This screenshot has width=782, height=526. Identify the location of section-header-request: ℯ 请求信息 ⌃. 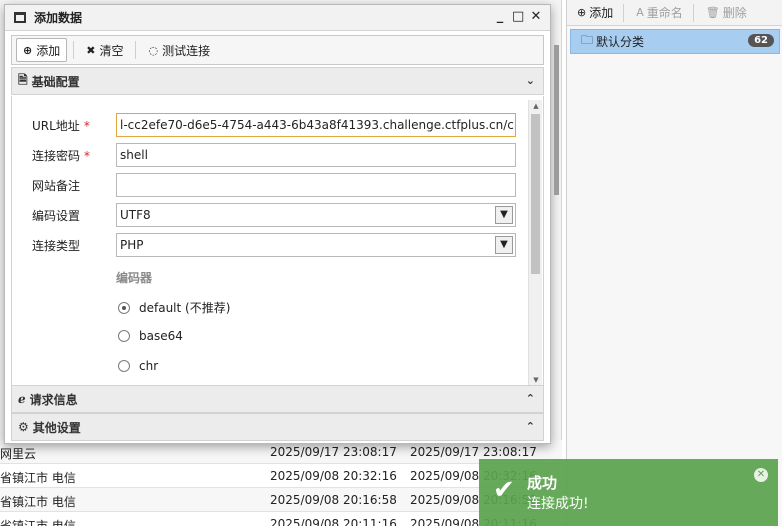
(277, 399).